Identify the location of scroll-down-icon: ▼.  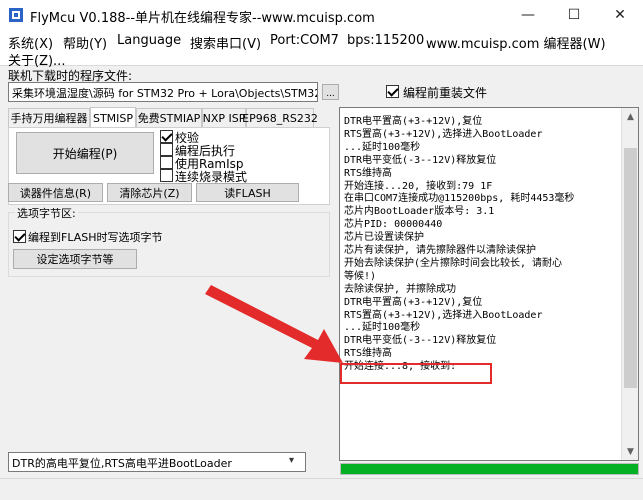
(630, 451).